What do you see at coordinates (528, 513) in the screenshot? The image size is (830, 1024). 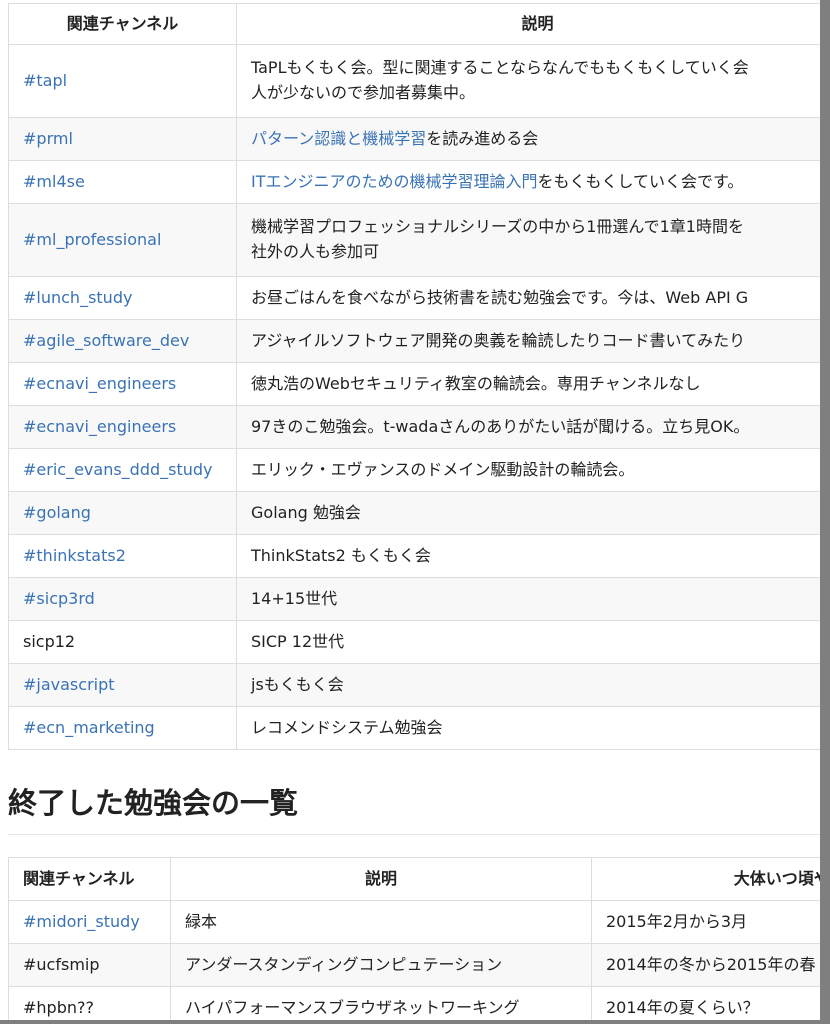 I see `description-cell: Golang 勉強会` at bounding box center [528, 513].